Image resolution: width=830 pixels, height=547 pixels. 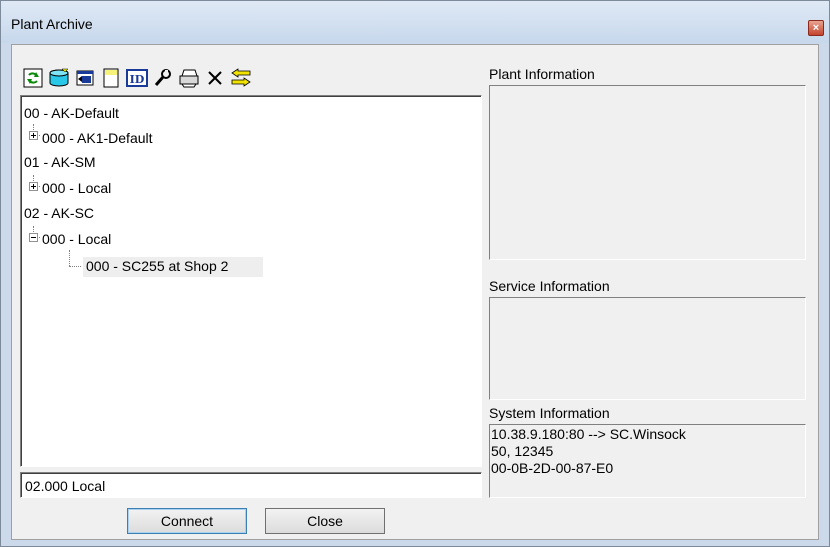 What do you see at coordinates (325, 521) in the screenshot?
I see `close-button: Close` at bounding box center [325, 521].